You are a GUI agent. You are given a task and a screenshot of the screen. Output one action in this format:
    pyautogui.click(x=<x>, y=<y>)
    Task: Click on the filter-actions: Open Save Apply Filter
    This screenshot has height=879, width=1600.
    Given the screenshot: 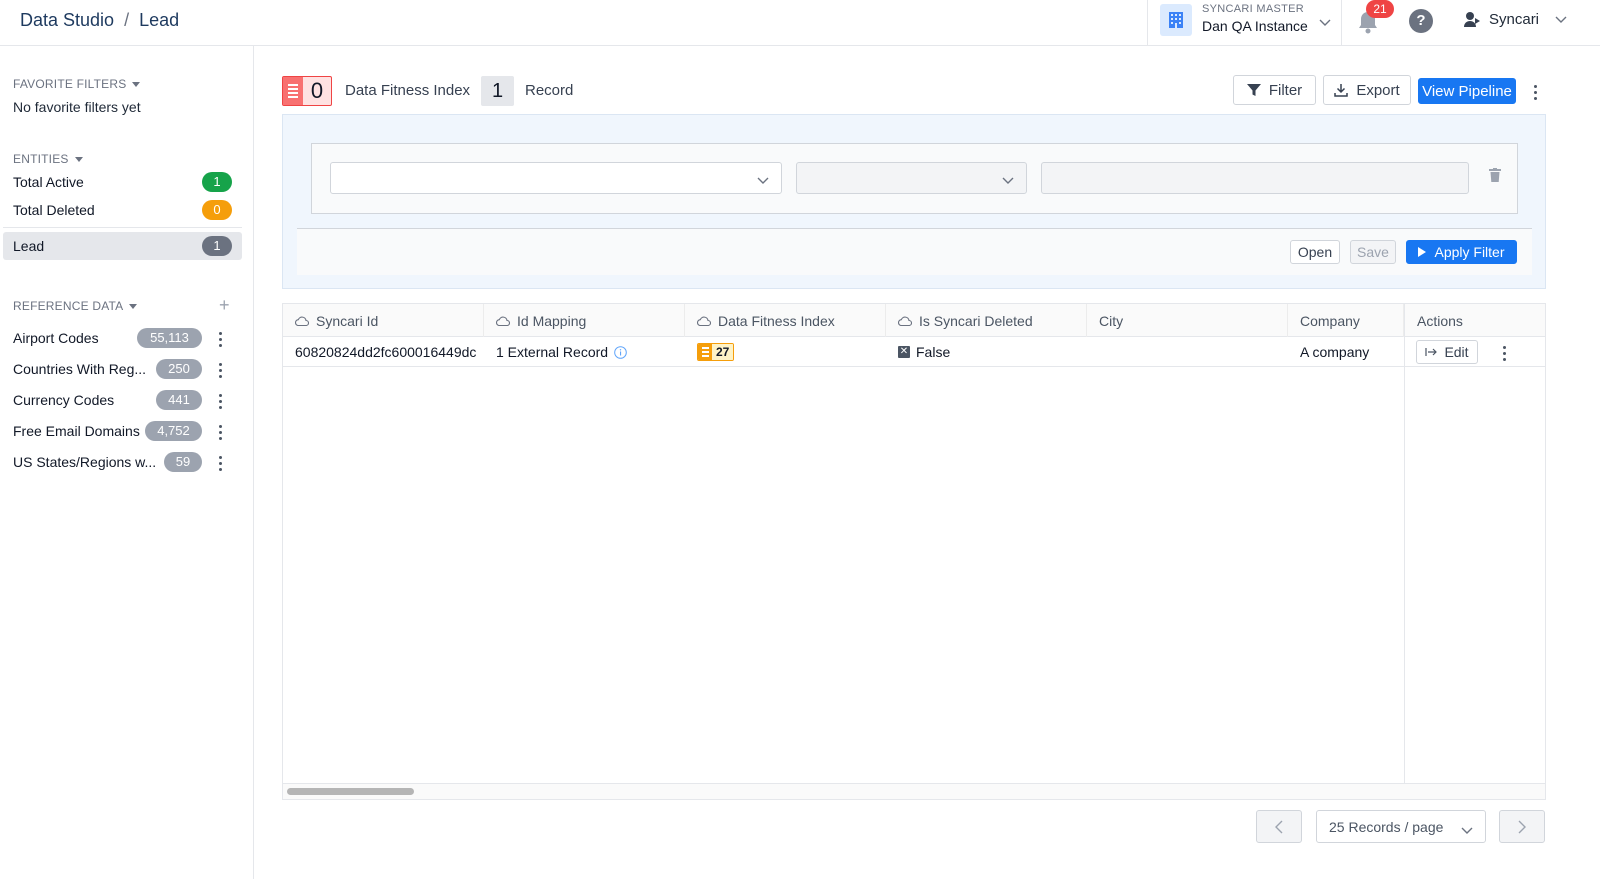 What is the action you would take?
    pyautogui.click(x=914, y=251)
    